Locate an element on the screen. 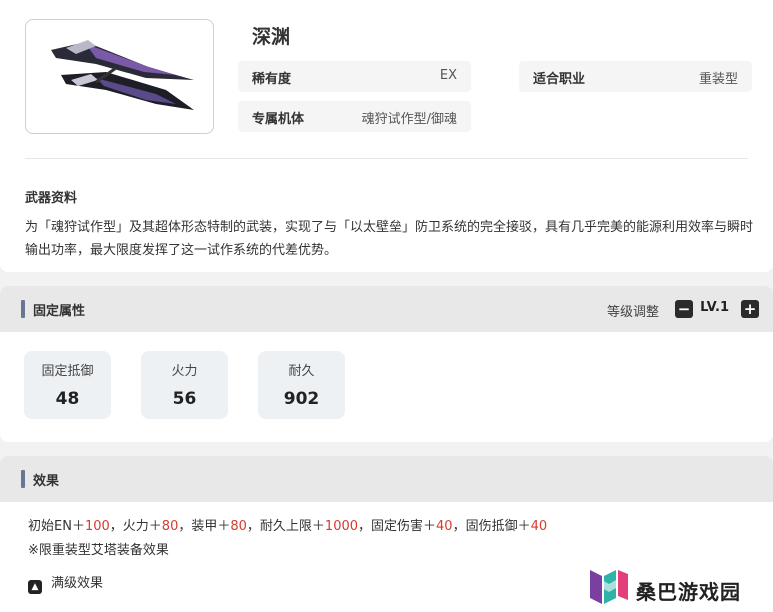 The width and height of the screenshot is (773, 612). max-level-label: 满级效果 is located at coordinates (77, 583).